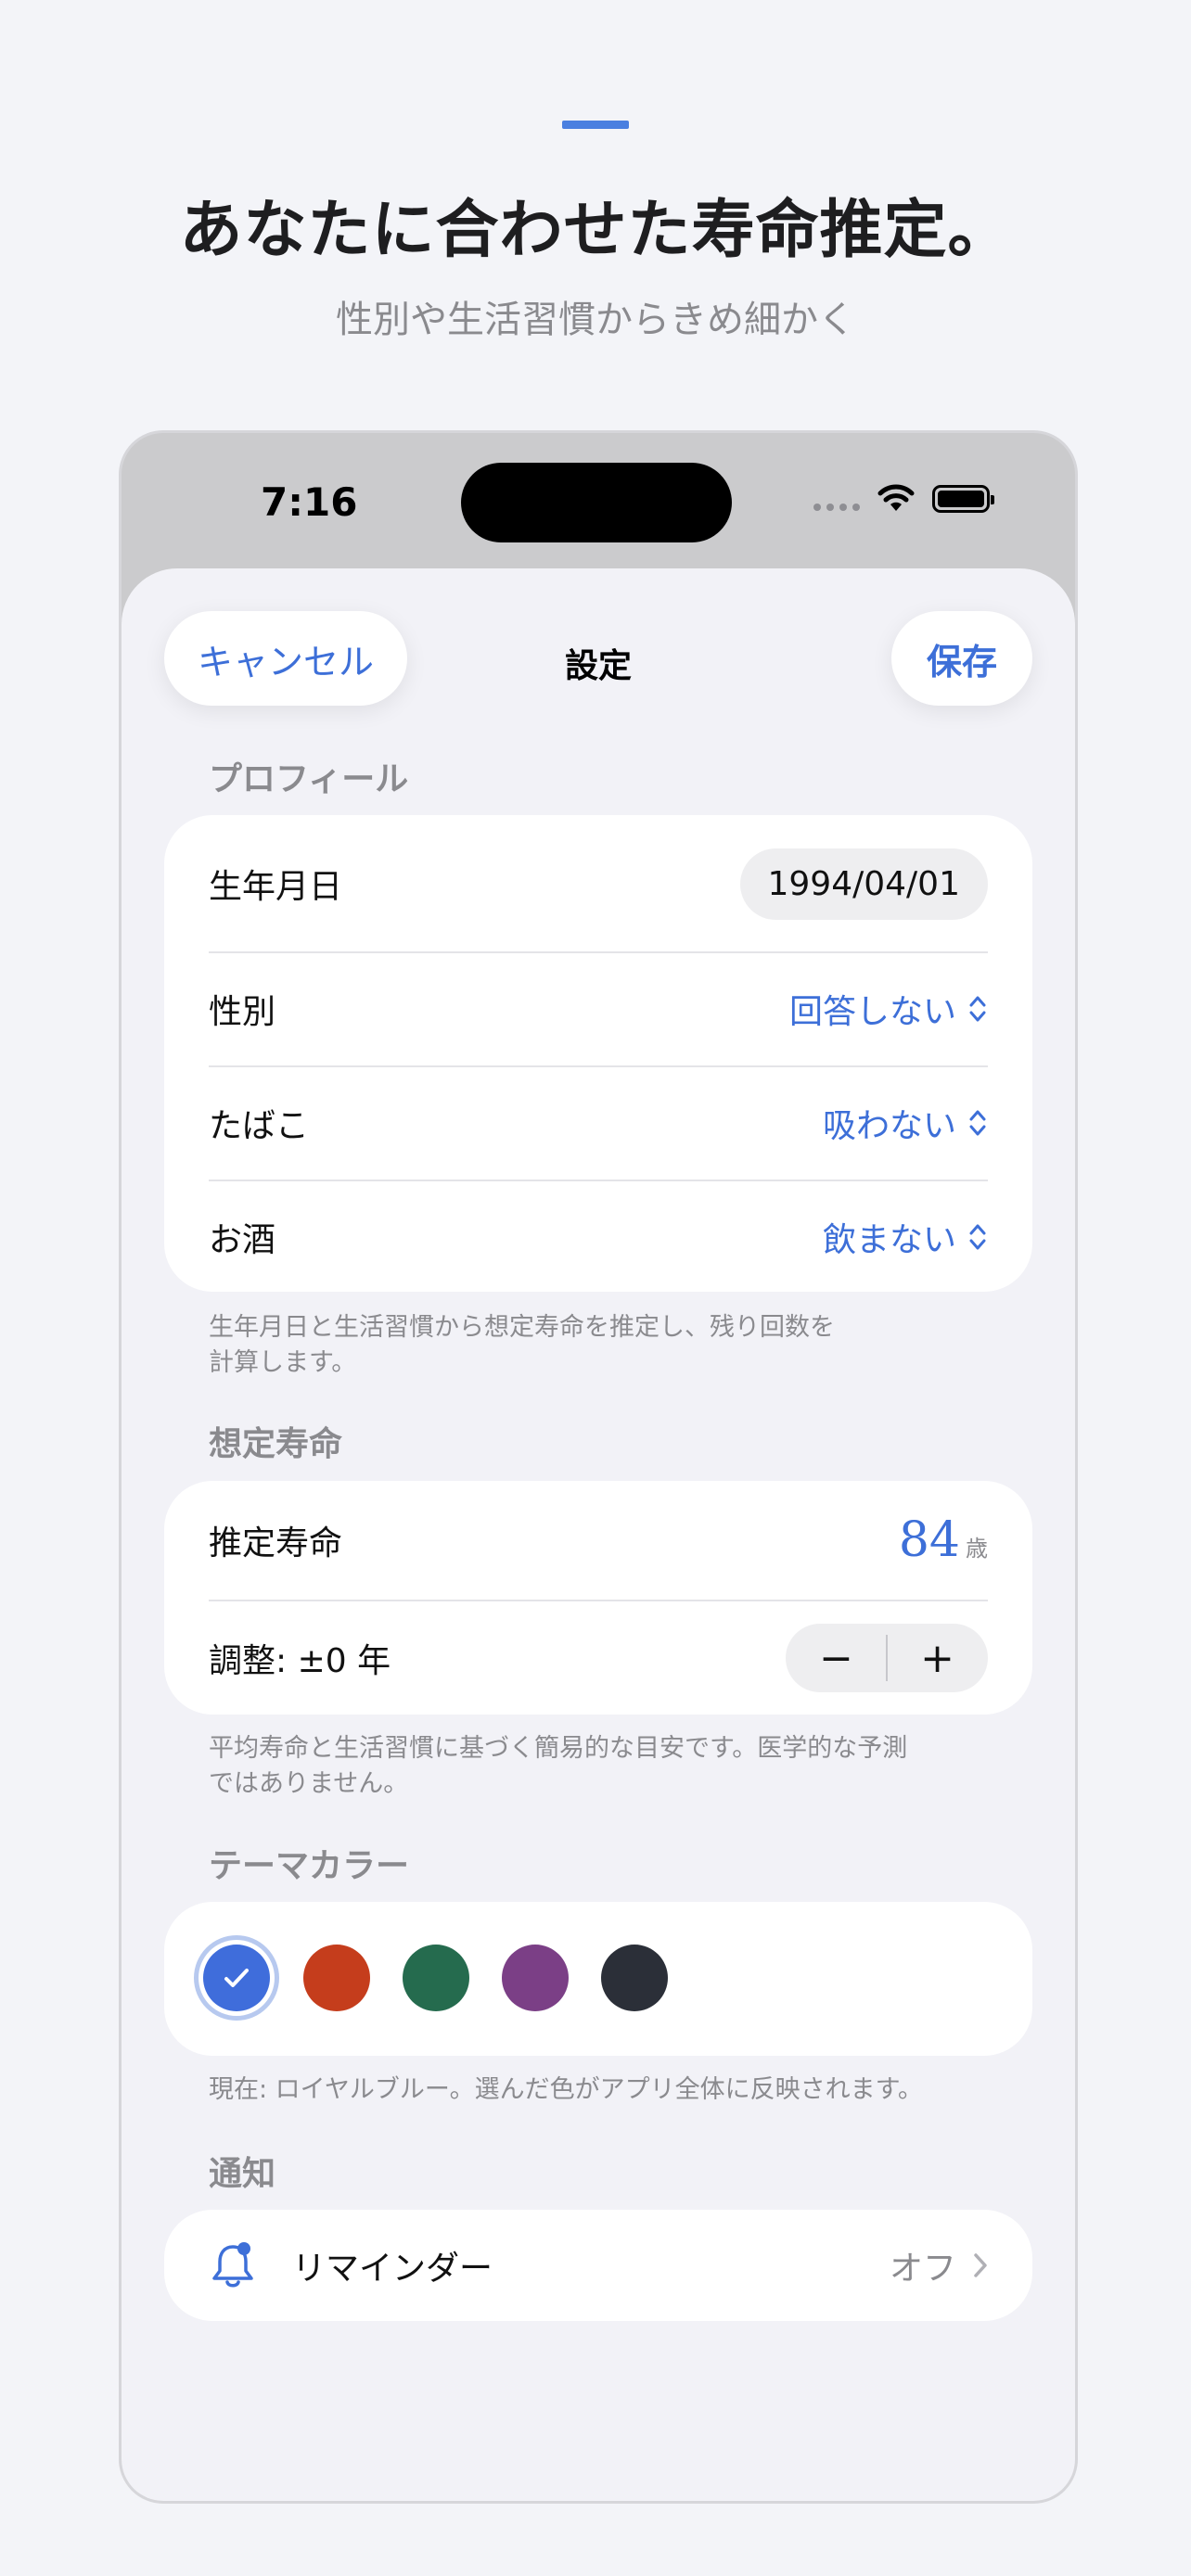  Describe the element at coordinates (283, 1363) in the screenshot. I see `profile-footnote-line: 計算します。` at that location.